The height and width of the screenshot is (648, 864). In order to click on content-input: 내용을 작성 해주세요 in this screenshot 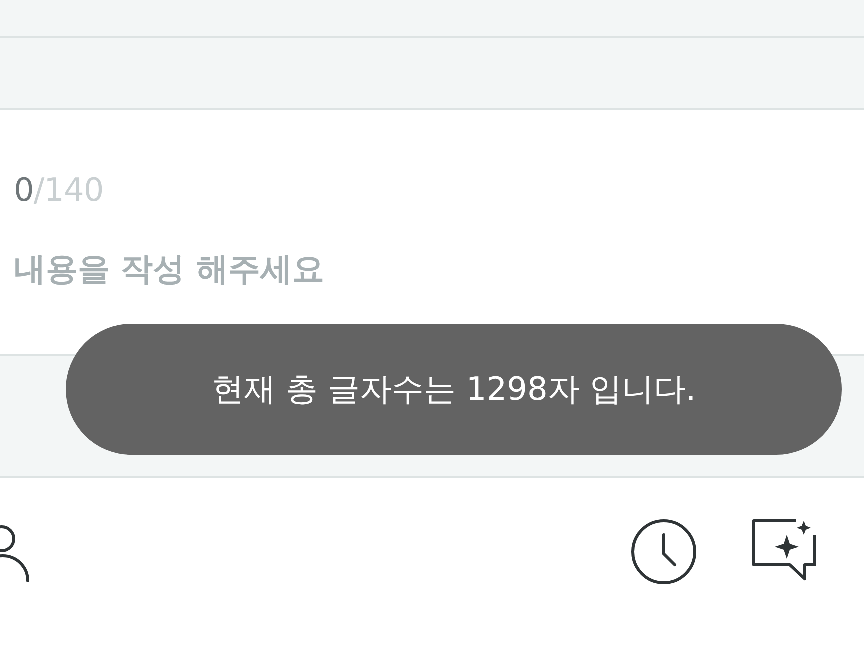, I will do `click(314, 278)`.